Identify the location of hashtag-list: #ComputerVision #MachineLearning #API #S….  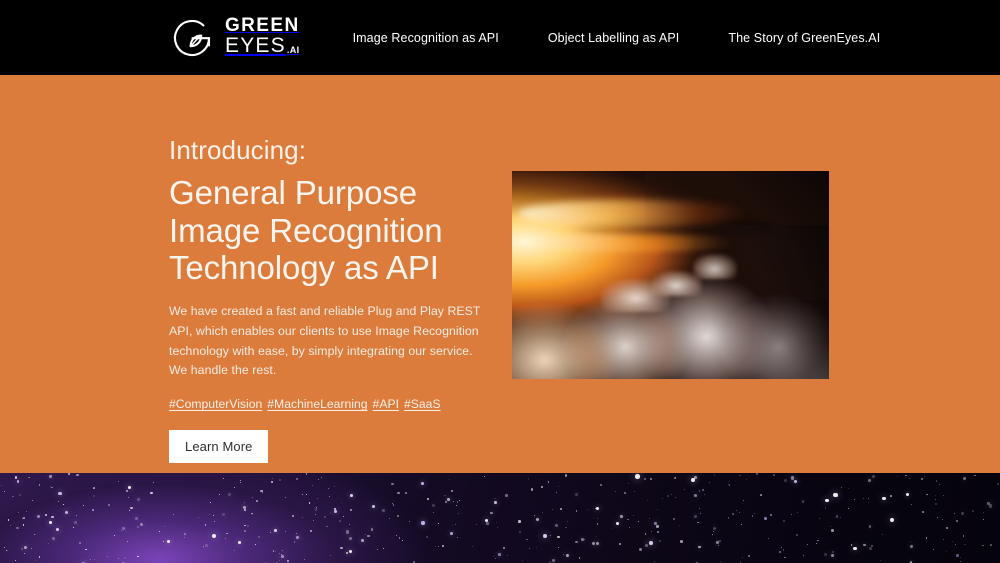
(329, 404).